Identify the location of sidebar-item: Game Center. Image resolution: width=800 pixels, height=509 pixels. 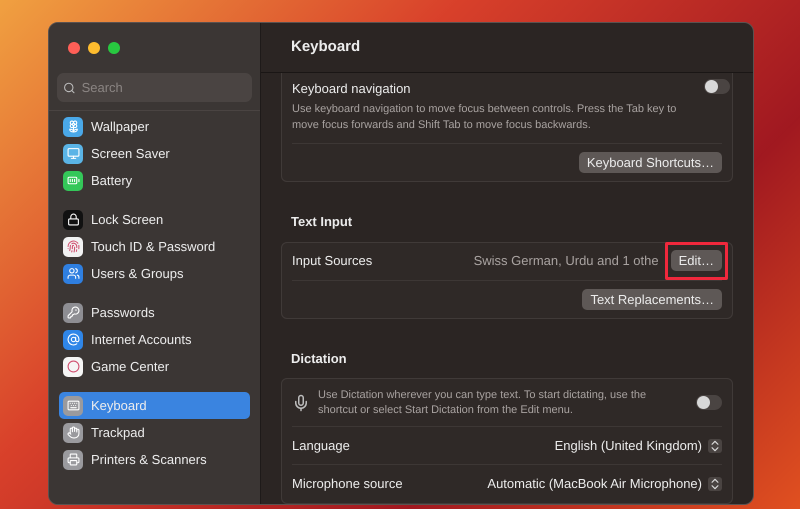
(154, 366).